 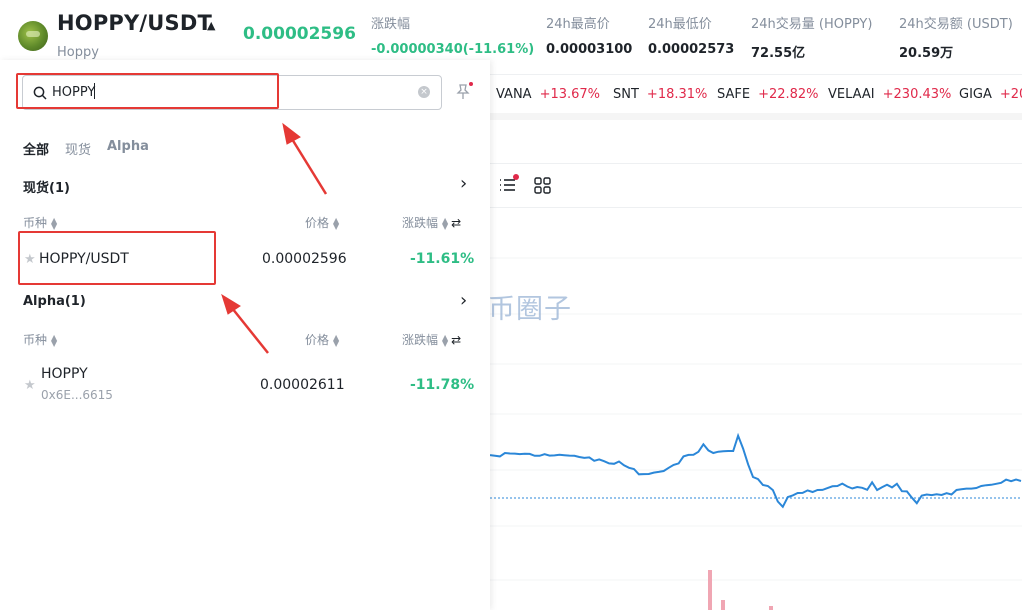 What do you see at coordinates (514, 94) in the screenshot?
I see `ticker-symbol: VANA` at bounding box center [514, 94].